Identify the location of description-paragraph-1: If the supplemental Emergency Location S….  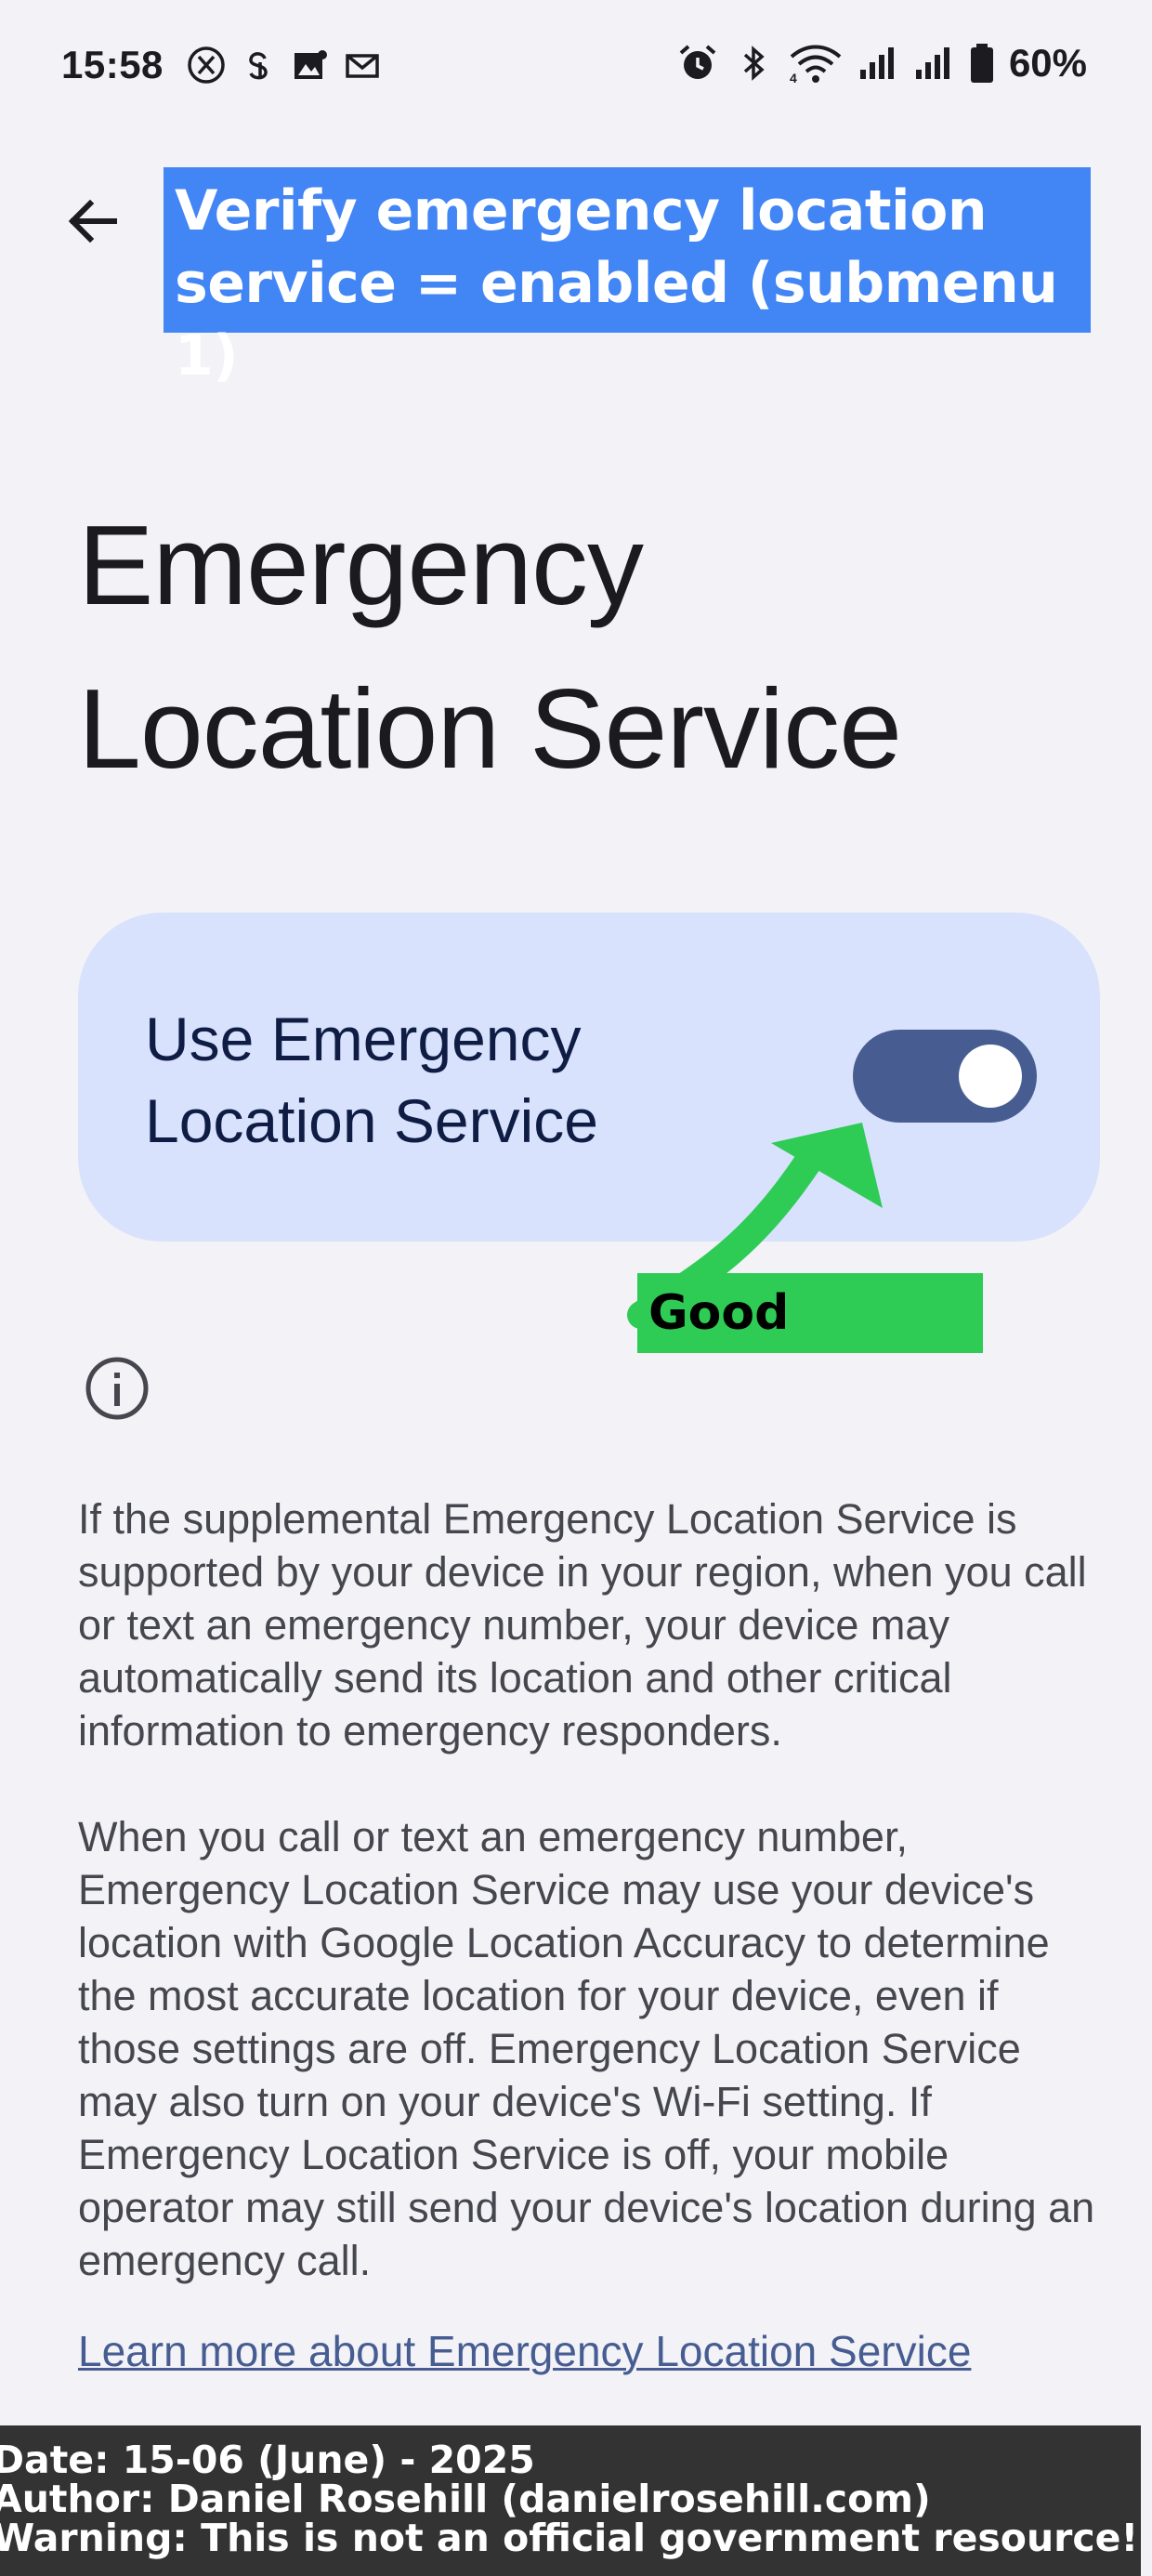
(582, 1625).